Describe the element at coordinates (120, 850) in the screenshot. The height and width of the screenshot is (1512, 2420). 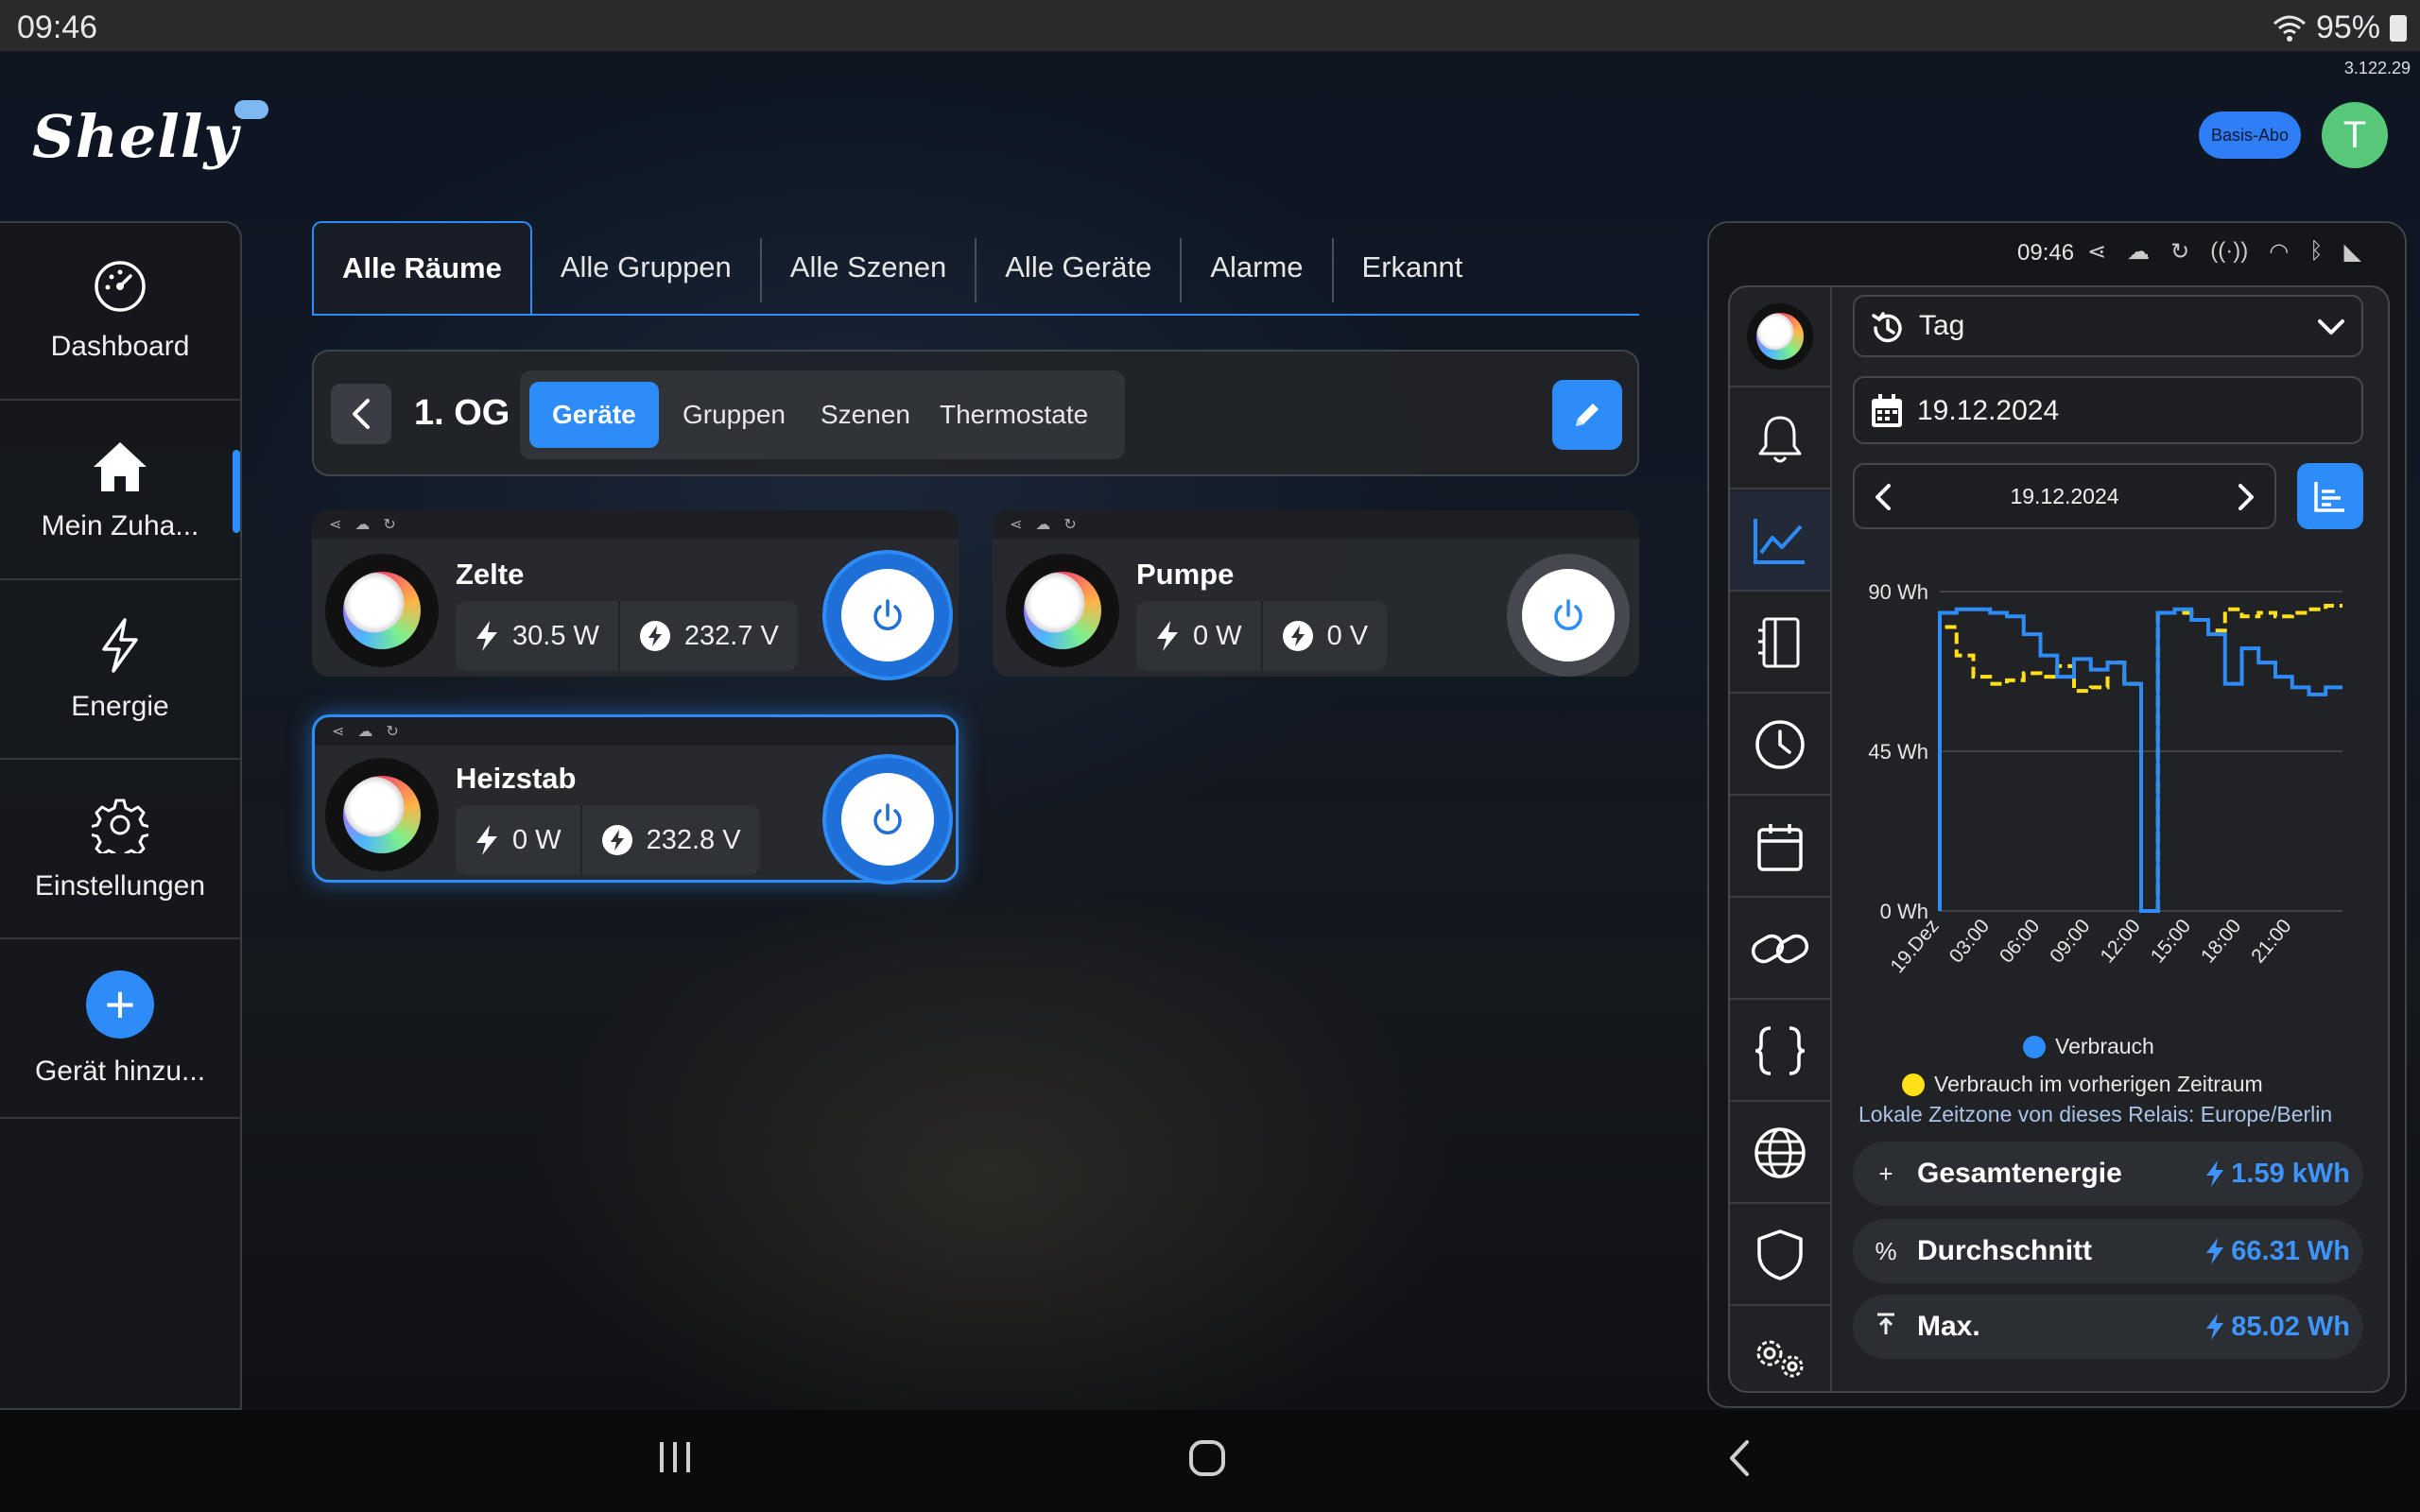
I see `sidebar-item-settings: Einstellungen` at that location.